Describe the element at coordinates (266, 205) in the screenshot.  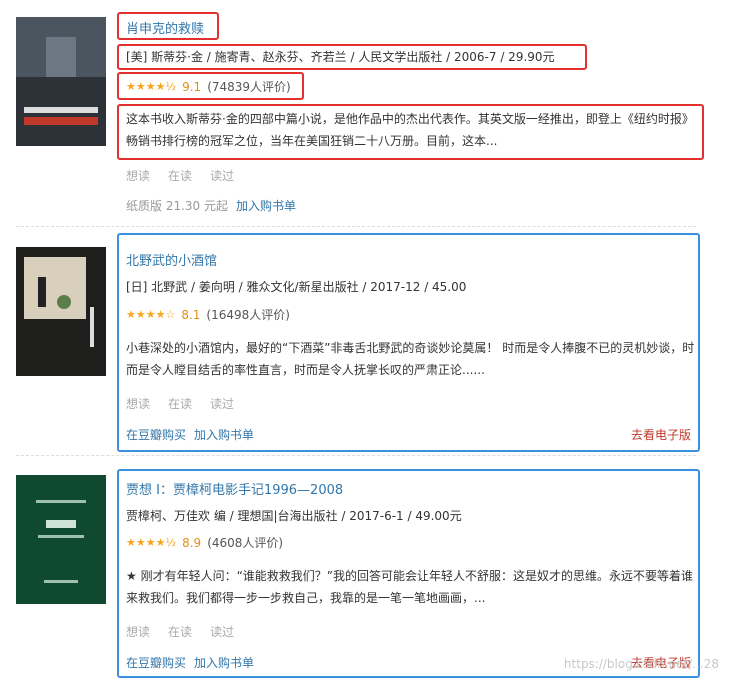
I see `add-to-booklist-link: 加入购书单` at that location.